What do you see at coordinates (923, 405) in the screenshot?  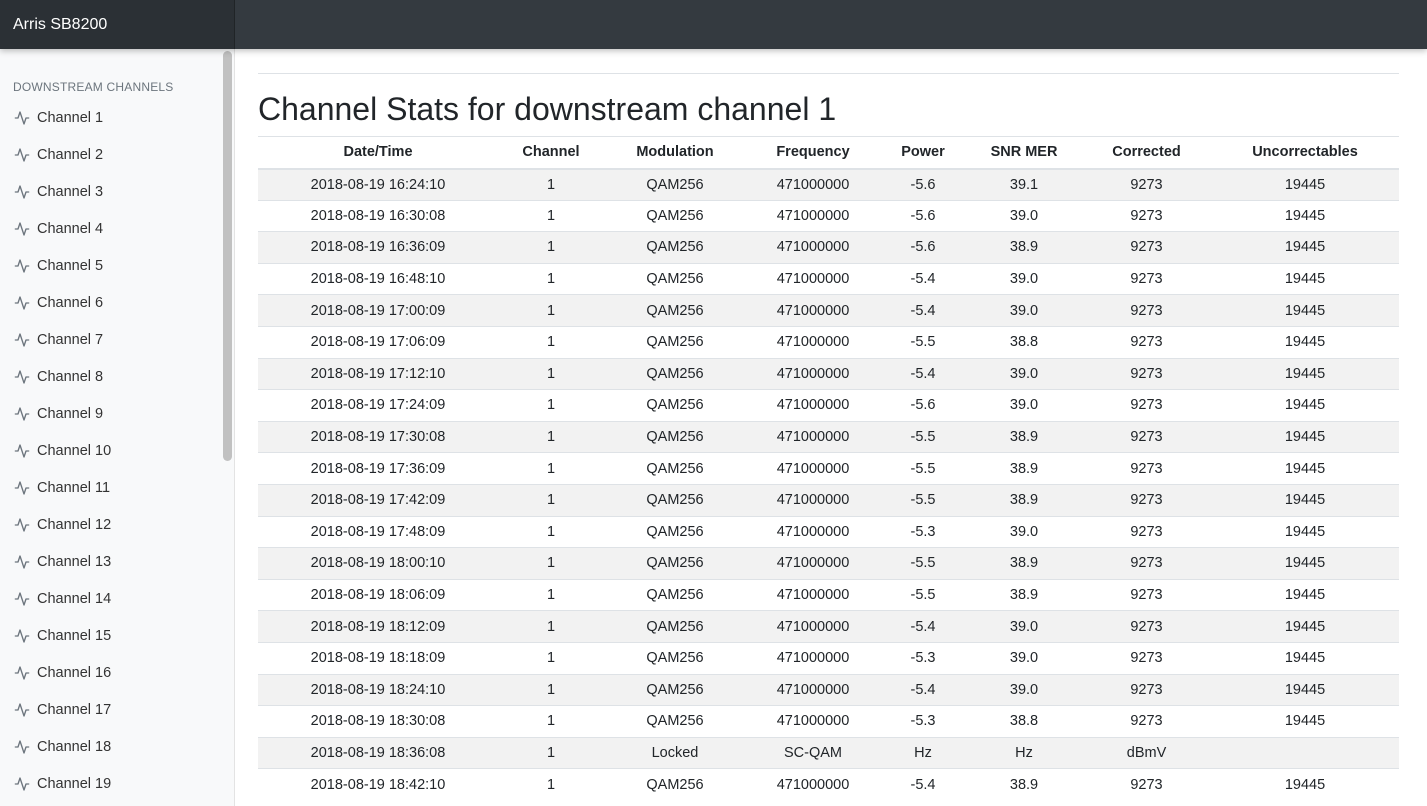 I see `table-cell: -5.6` at bounding box center [923, 405].